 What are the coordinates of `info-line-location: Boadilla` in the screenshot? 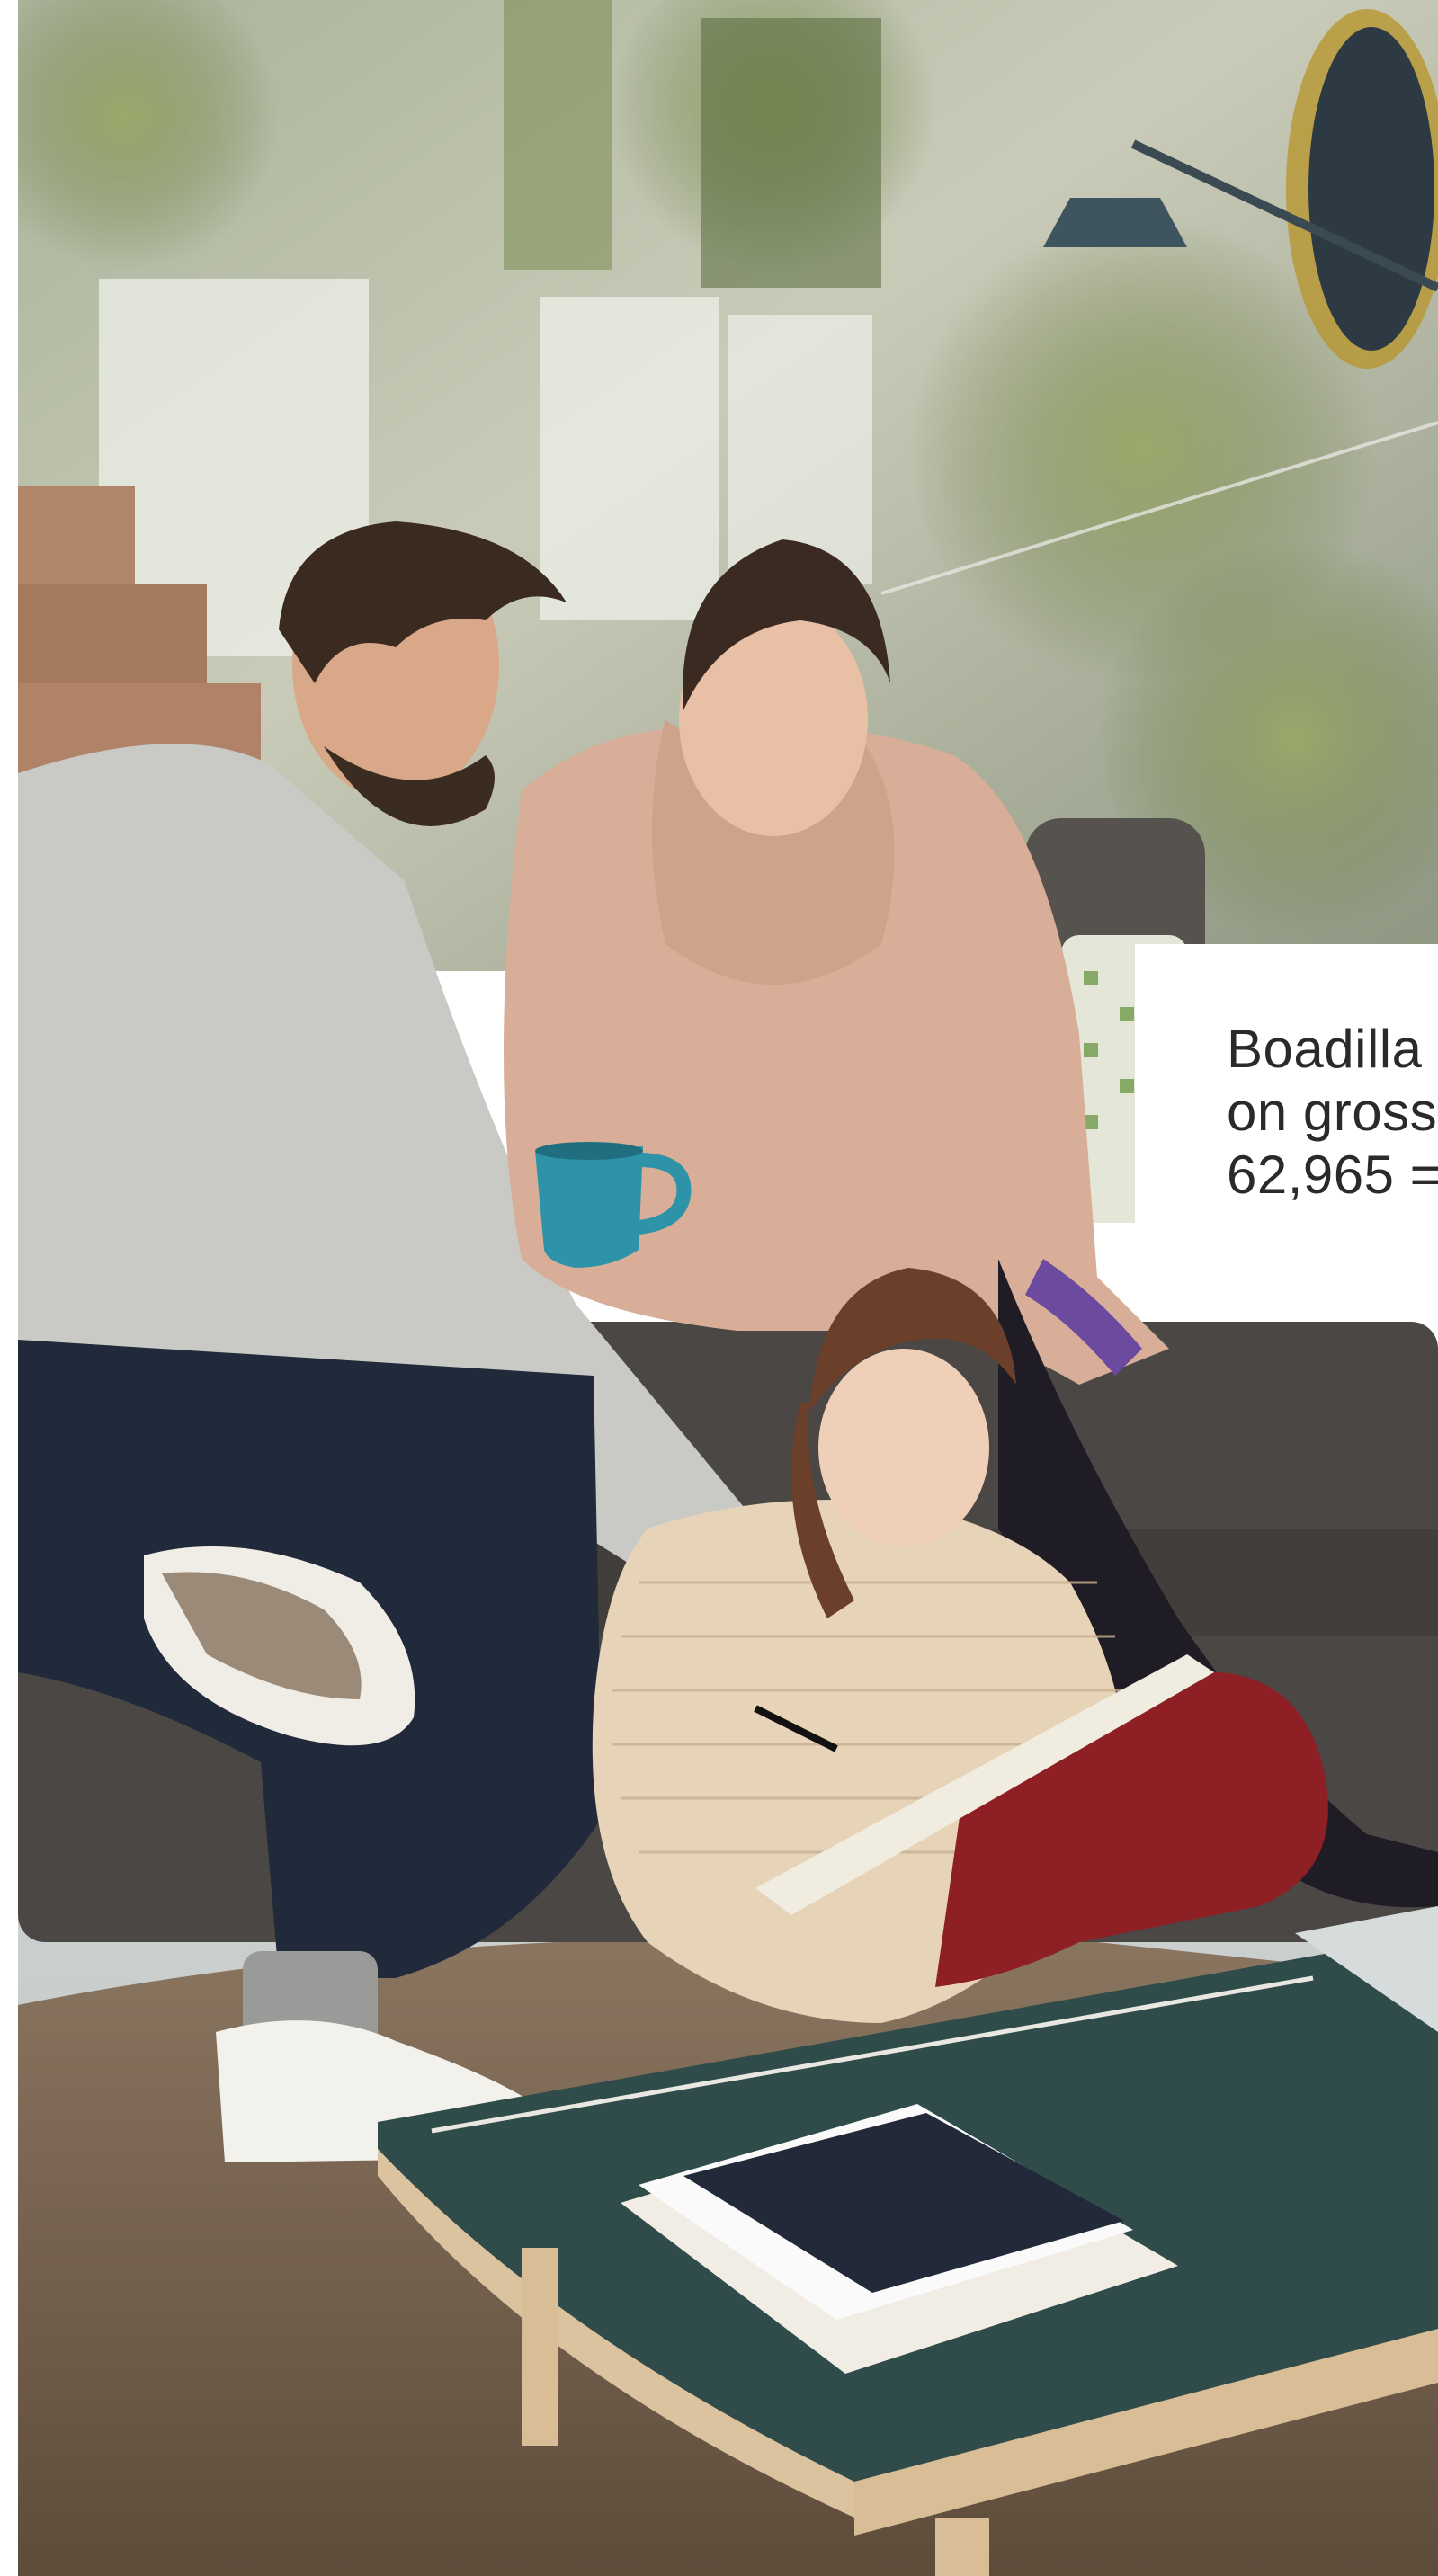 It's located at (1325, 1049).